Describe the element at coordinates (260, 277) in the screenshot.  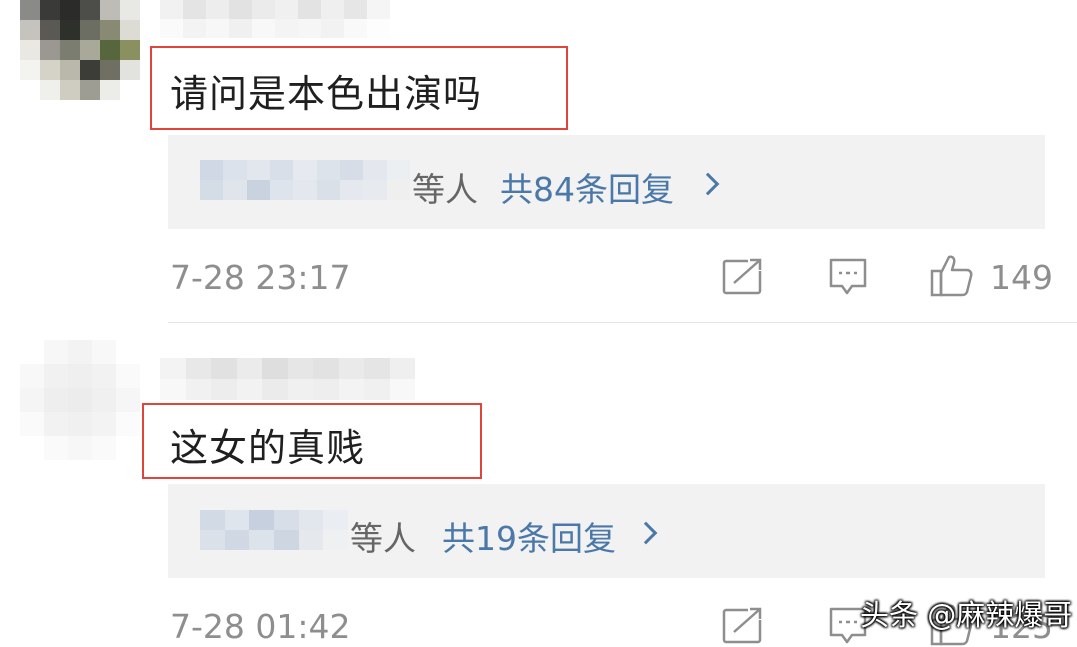
I see `comment-timestamp: 7-28 23:17` at that location.